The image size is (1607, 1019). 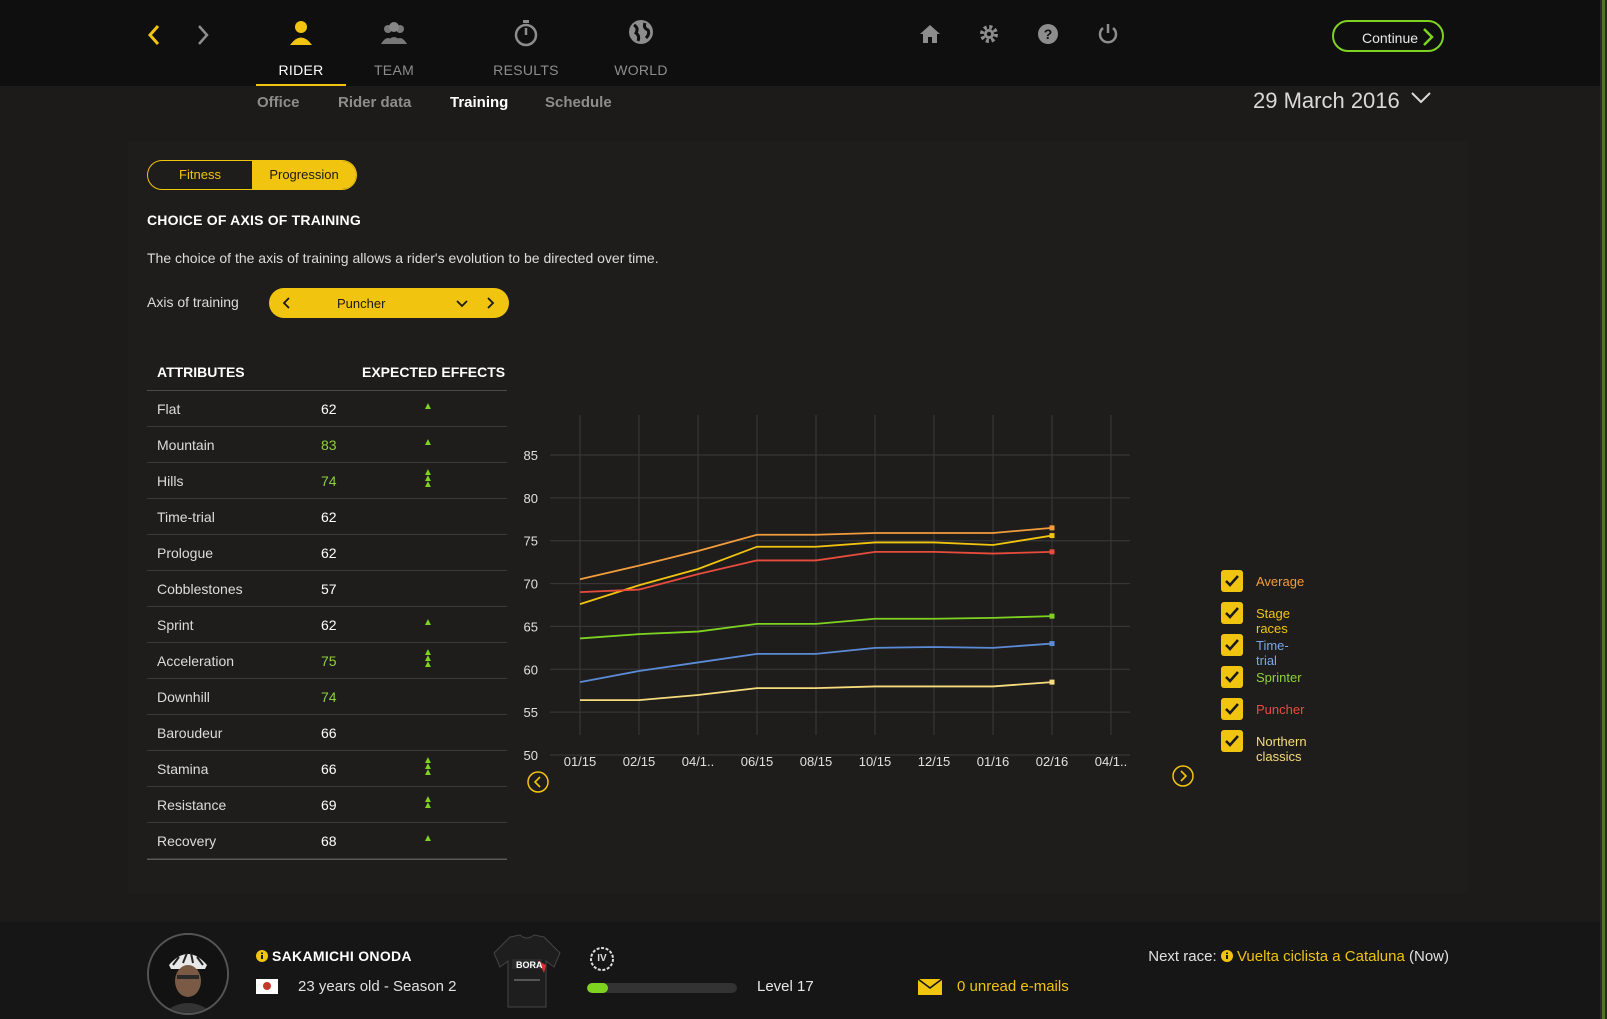 What do you see at coordinates (1429, 956) in the screenshot?
I see `next-race-status: (Now)` at bounding box center [1429, 956].